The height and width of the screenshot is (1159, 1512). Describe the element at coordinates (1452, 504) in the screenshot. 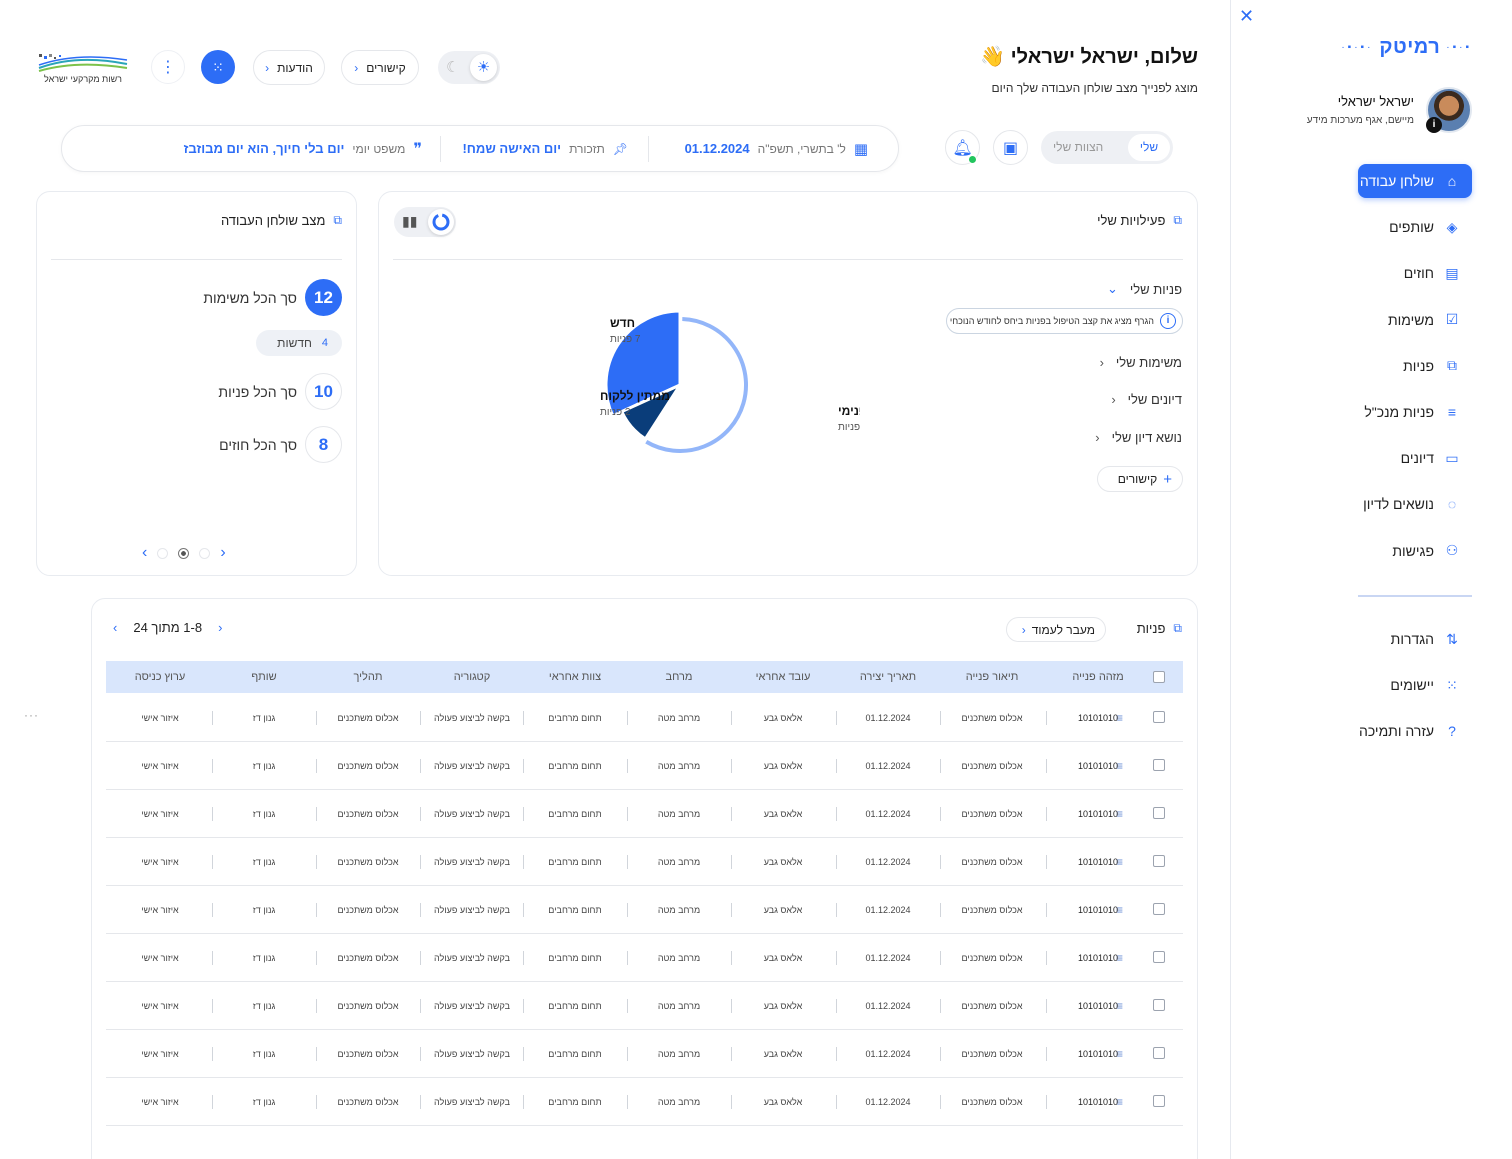

I see `lightbulb-icon: ◌` at that location.